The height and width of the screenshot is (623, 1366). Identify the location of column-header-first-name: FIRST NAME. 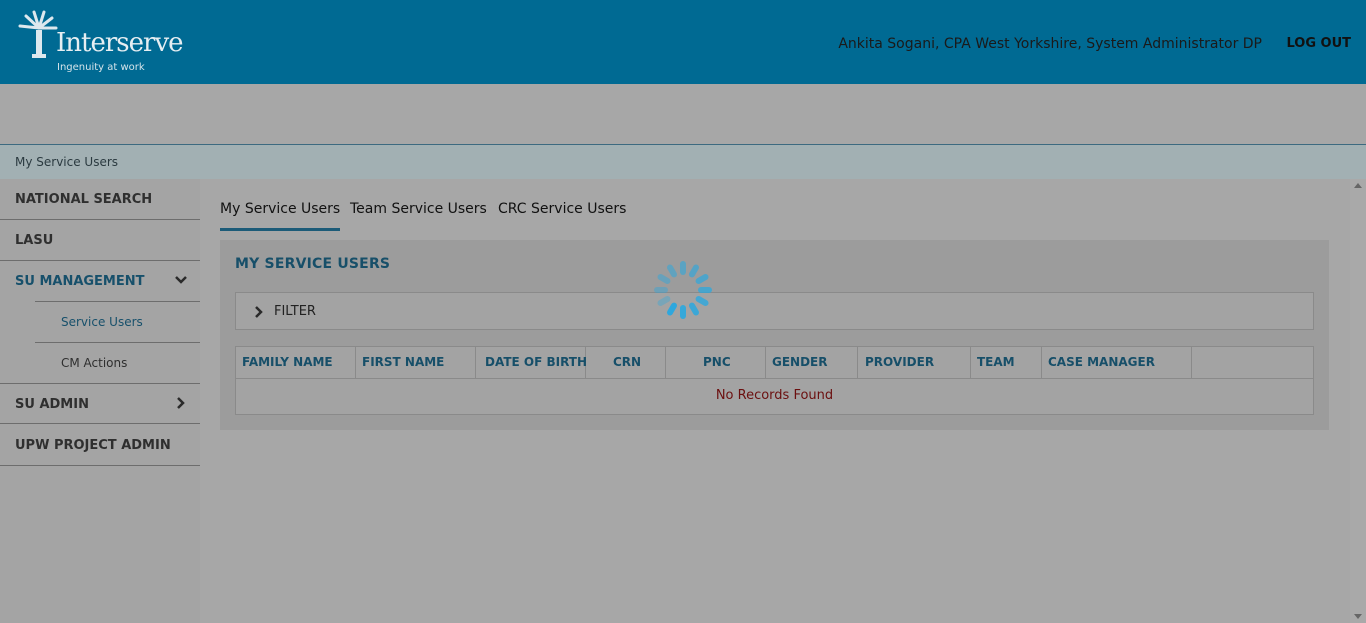
(416, 362).